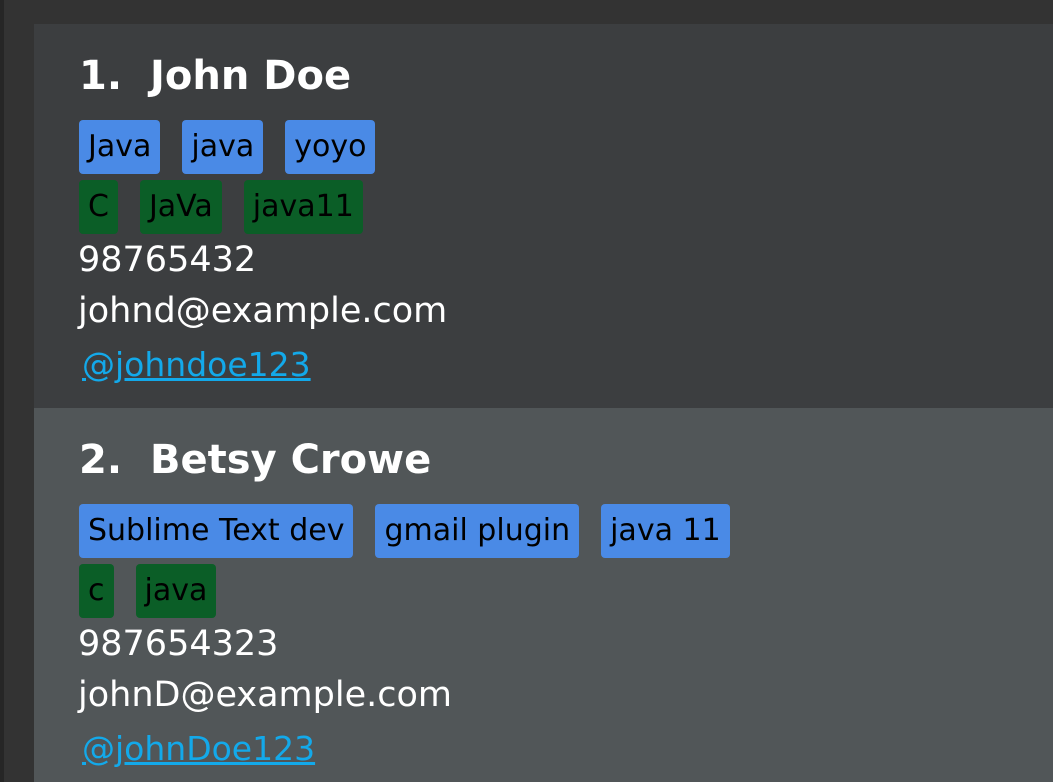  I want to click on person-phone: 987654323, so click(178, 644).